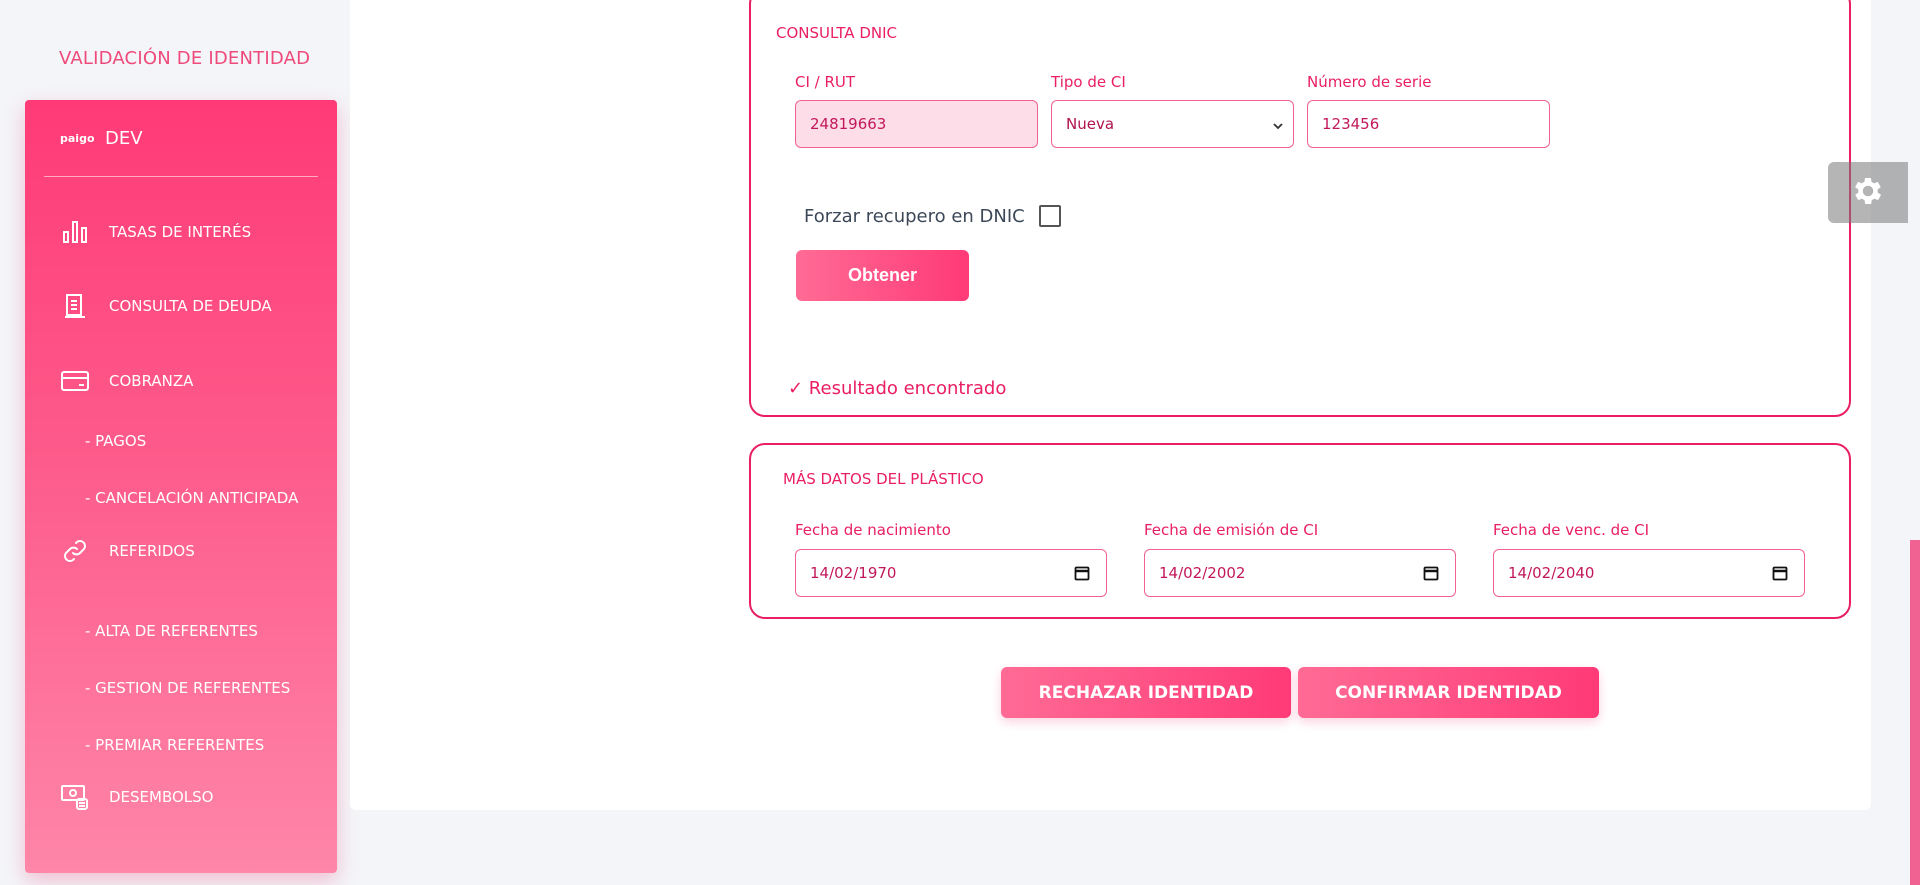  What do you see at coordinates (191, 498) in the screenshot?
I see `sidebar-item-cancelacion-anticipada: - CANCELACIÓN ANTICIPADA` at bounding box center [191, 498].